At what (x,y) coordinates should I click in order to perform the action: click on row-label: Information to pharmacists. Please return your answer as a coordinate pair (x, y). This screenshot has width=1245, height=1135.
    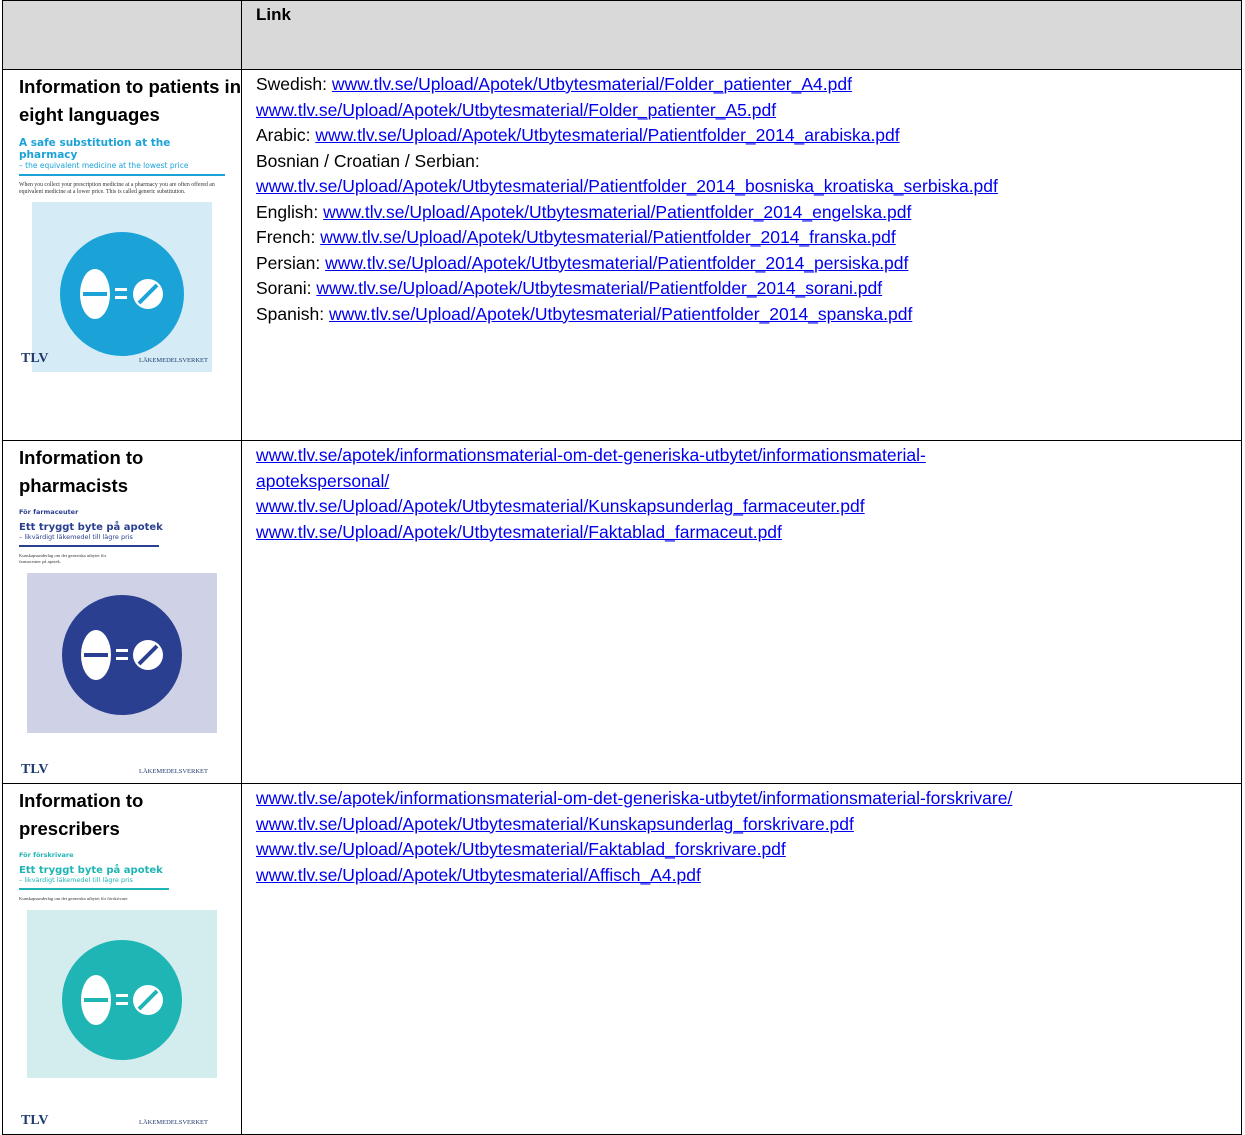
    Looking at the image, I should click on (81, 471).